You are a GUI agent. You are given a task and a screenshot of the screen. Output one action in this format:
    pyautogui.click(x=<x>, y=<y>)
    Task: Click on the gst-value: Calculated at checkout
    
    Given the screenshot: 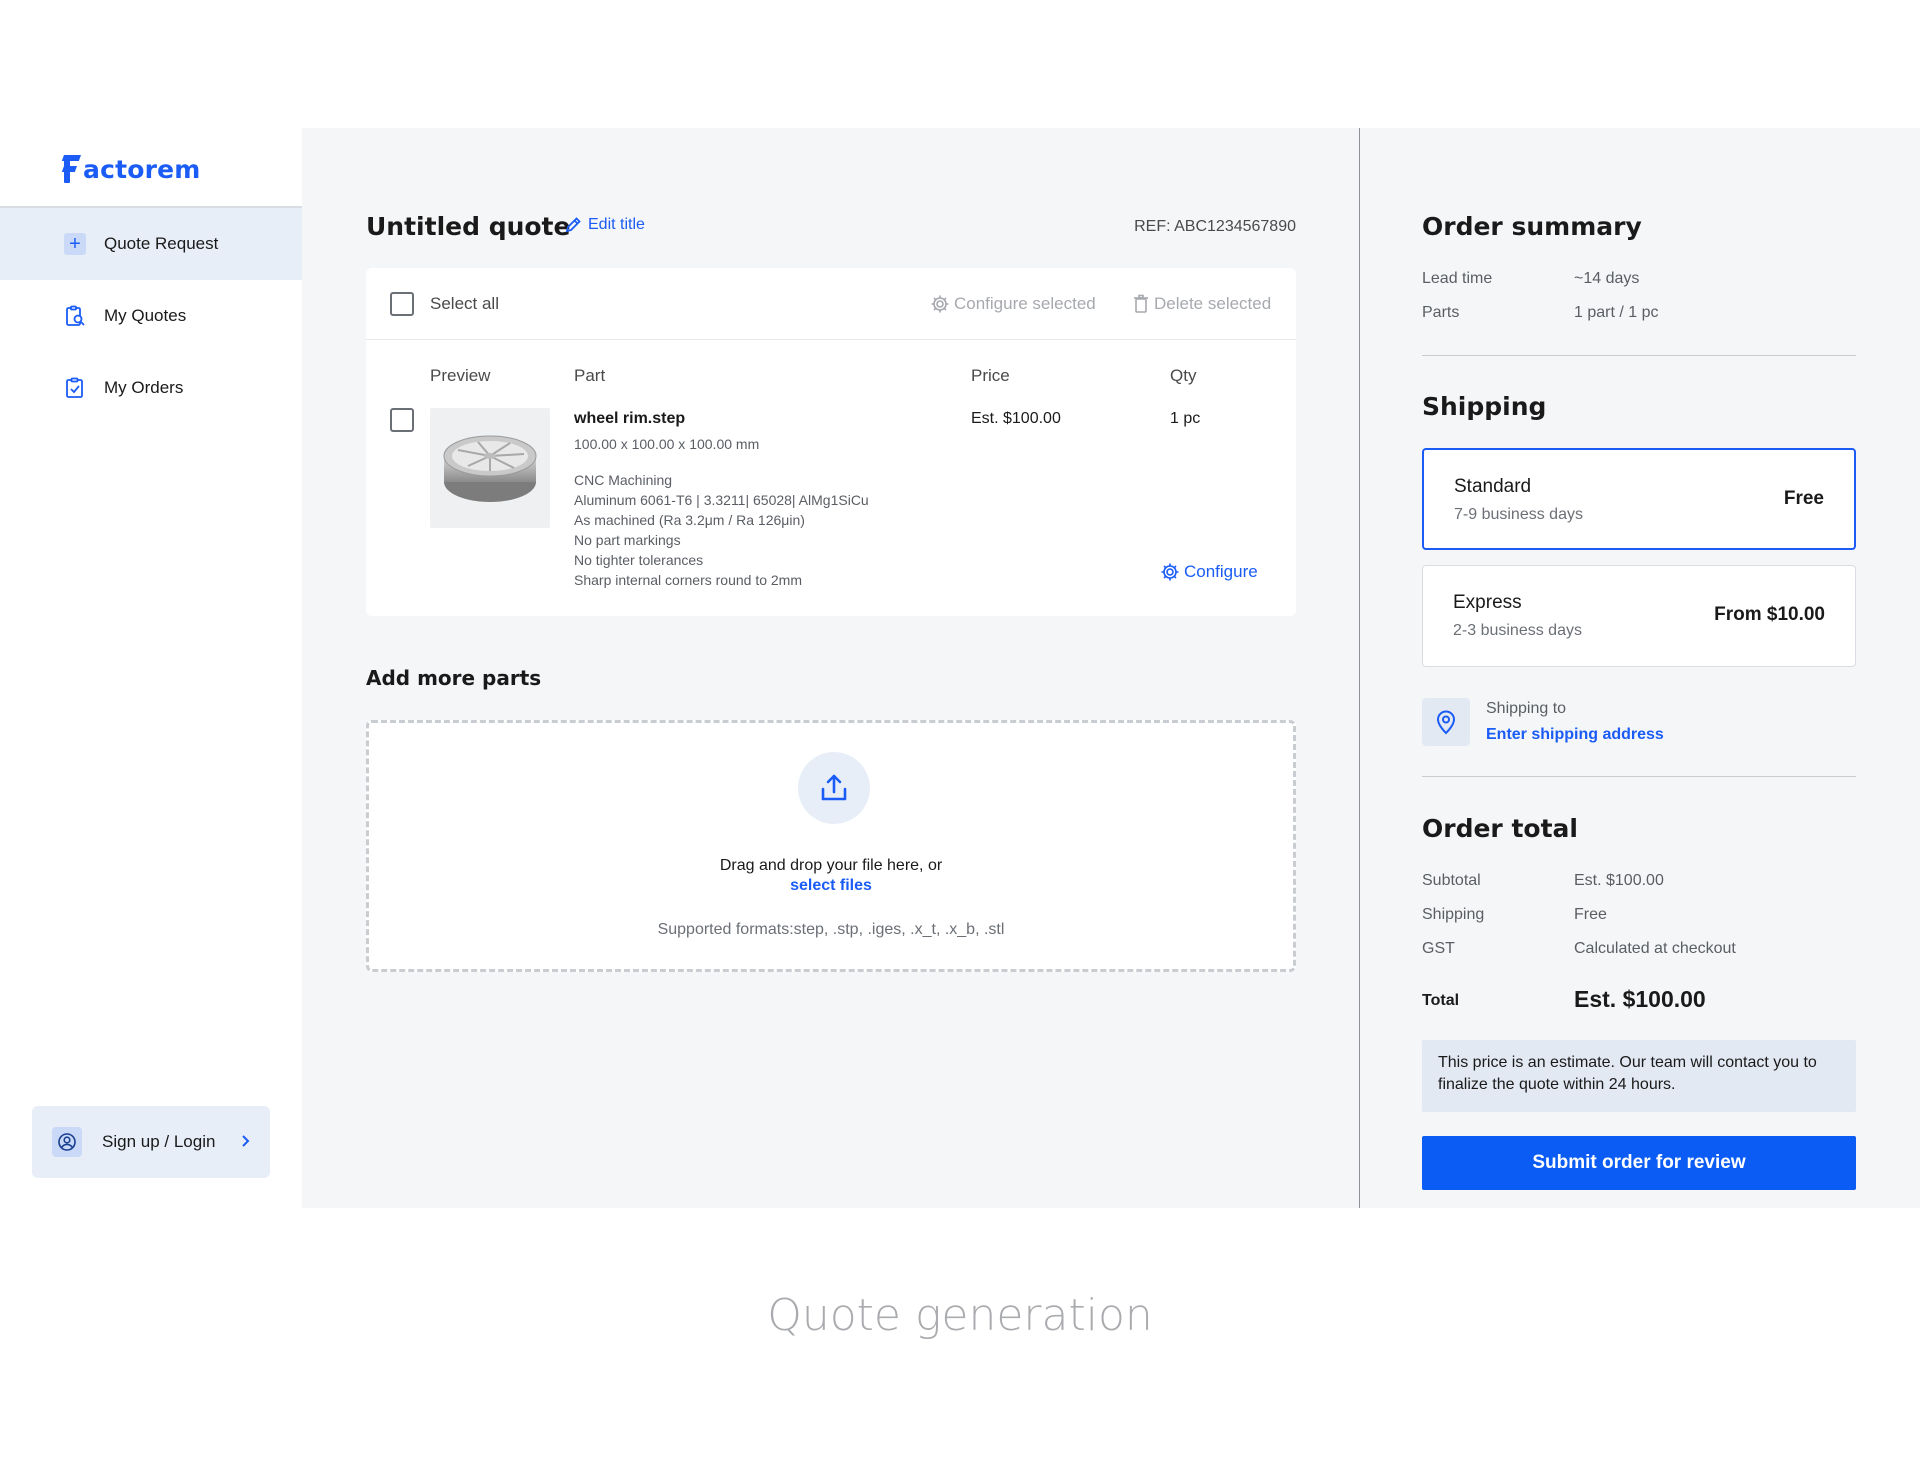 What is the action you would take?
    pyautogui.click(x=1655, y=948)
    